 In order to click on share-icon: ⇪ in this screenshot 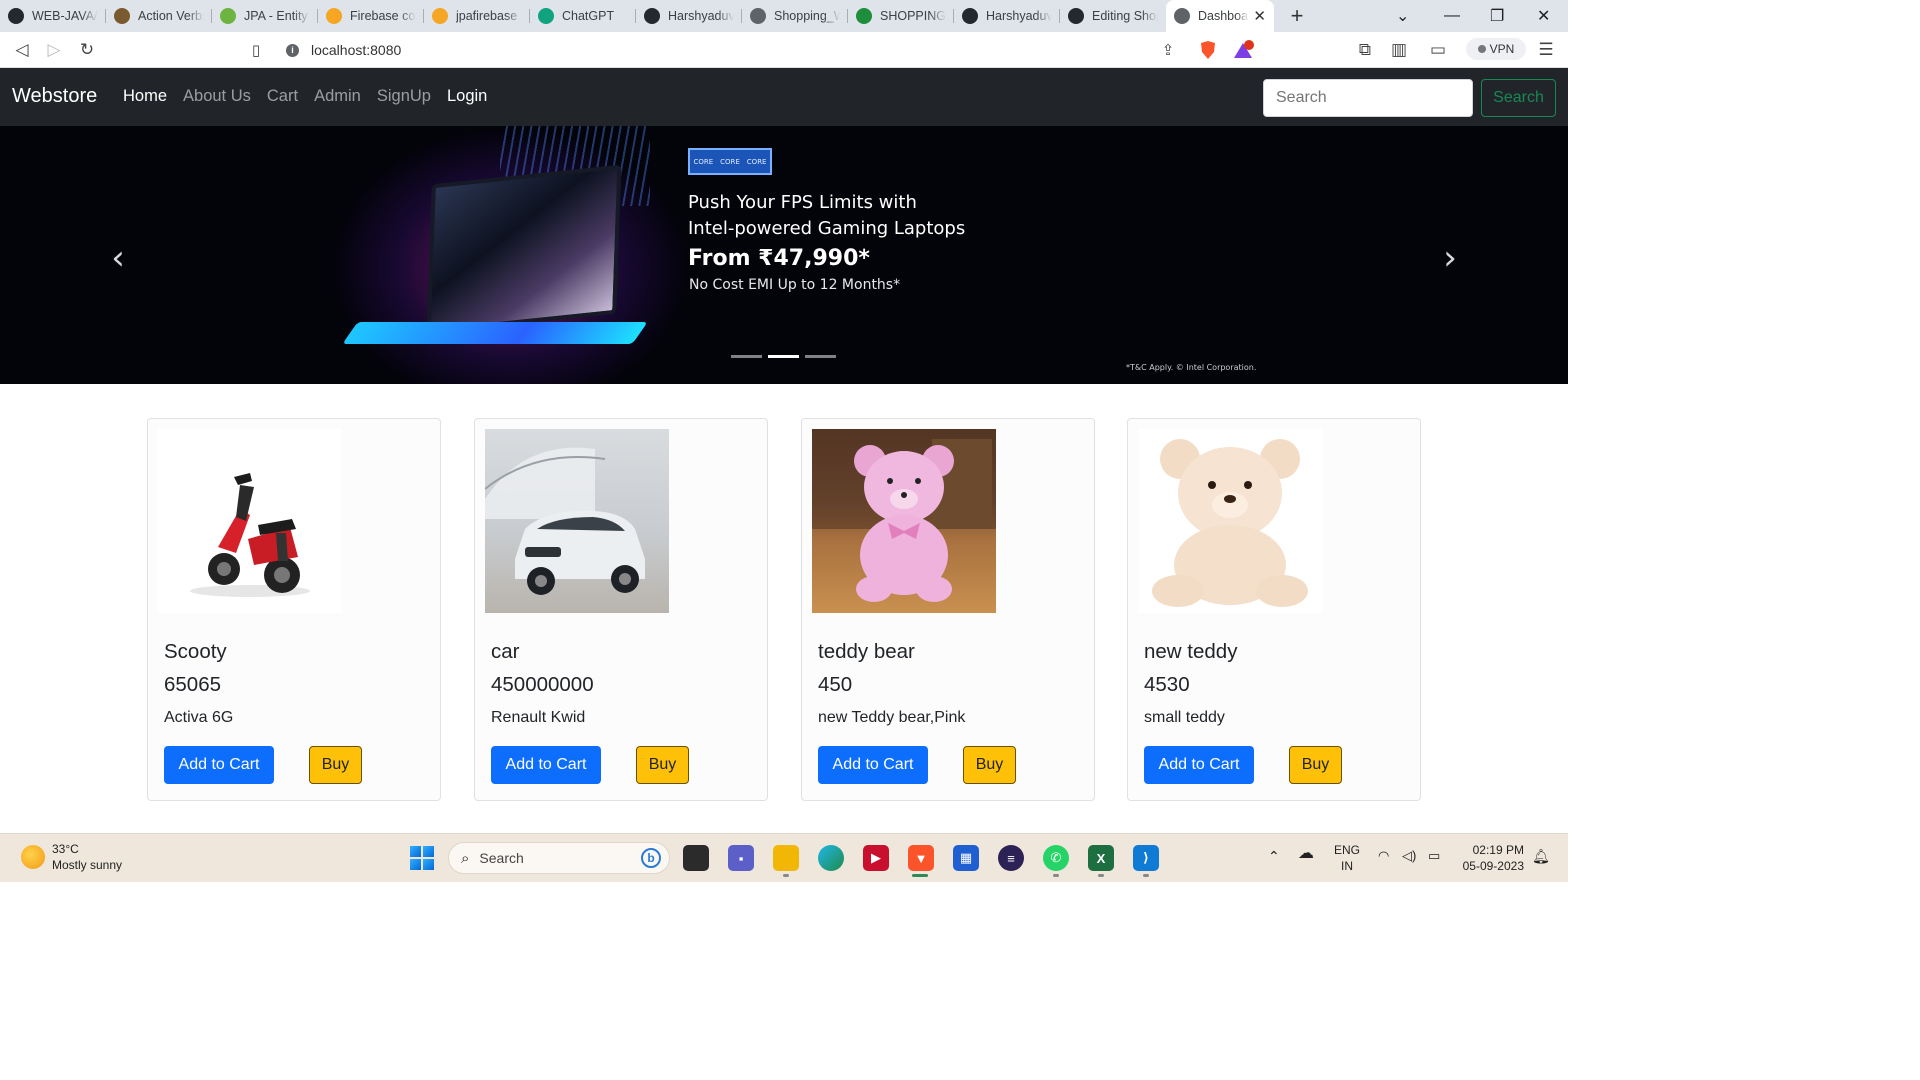, I will do `click(1168, 50)`.